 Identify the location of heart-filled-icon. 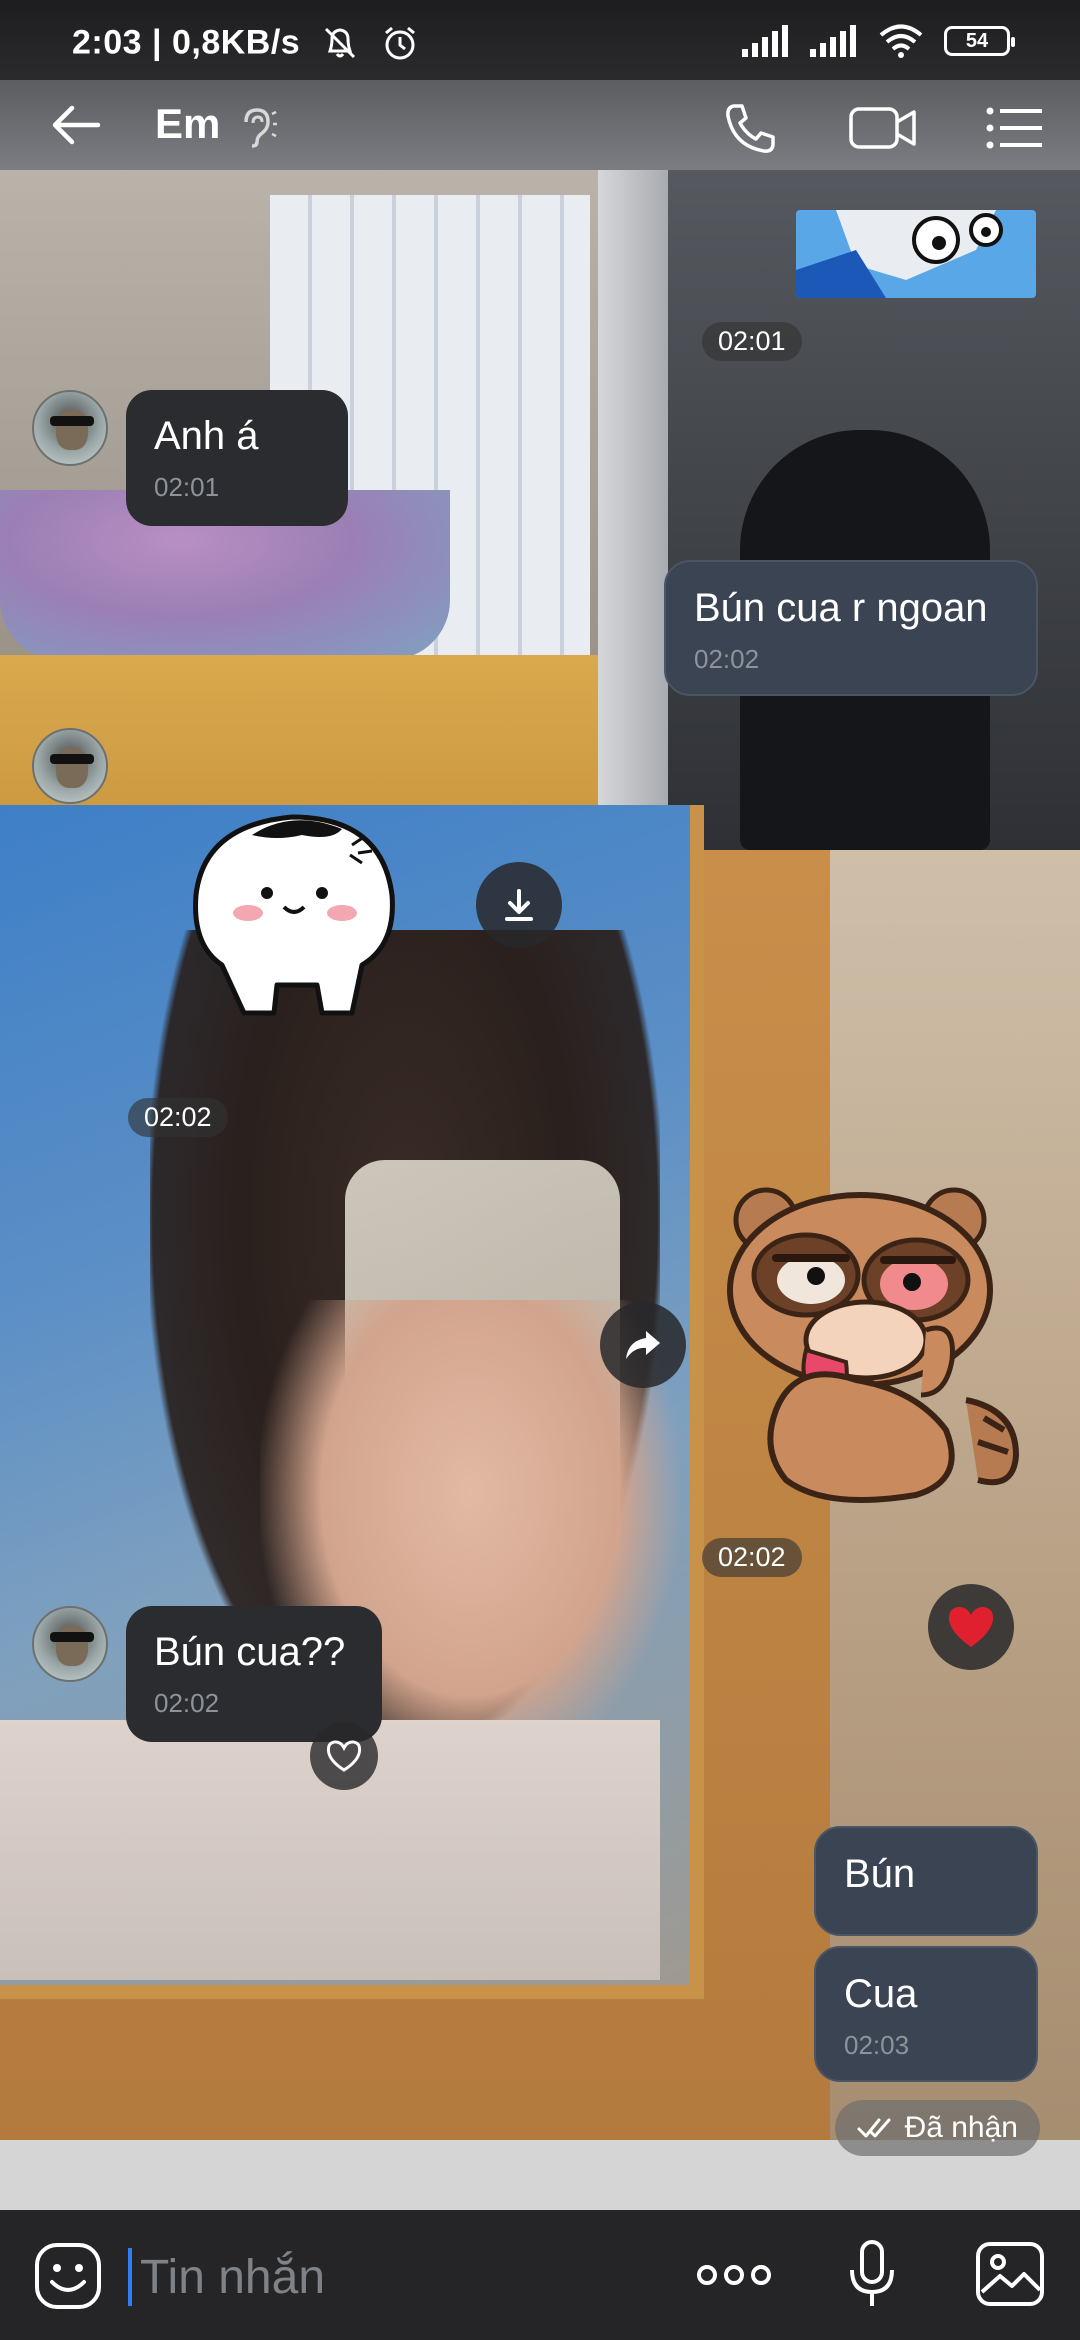
(971, 1627).